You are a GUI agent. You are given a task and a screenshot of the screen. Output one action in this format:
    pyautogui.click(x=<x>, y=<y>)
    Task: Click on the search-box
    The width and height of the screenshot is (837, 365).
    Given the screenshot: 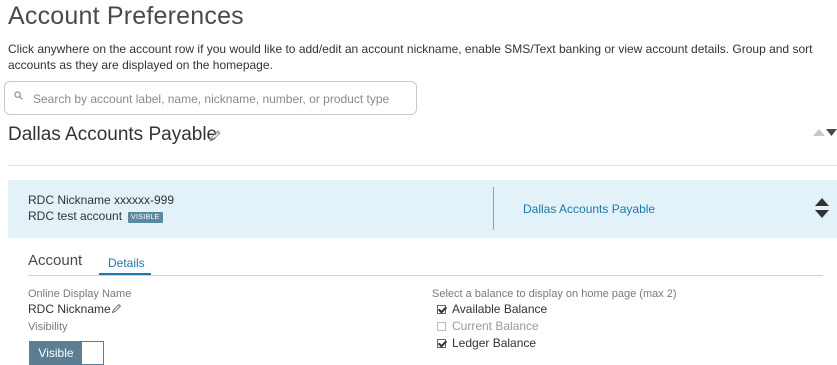 What is the action you would take?
    pyautogui.click(x=210, y=98)
    